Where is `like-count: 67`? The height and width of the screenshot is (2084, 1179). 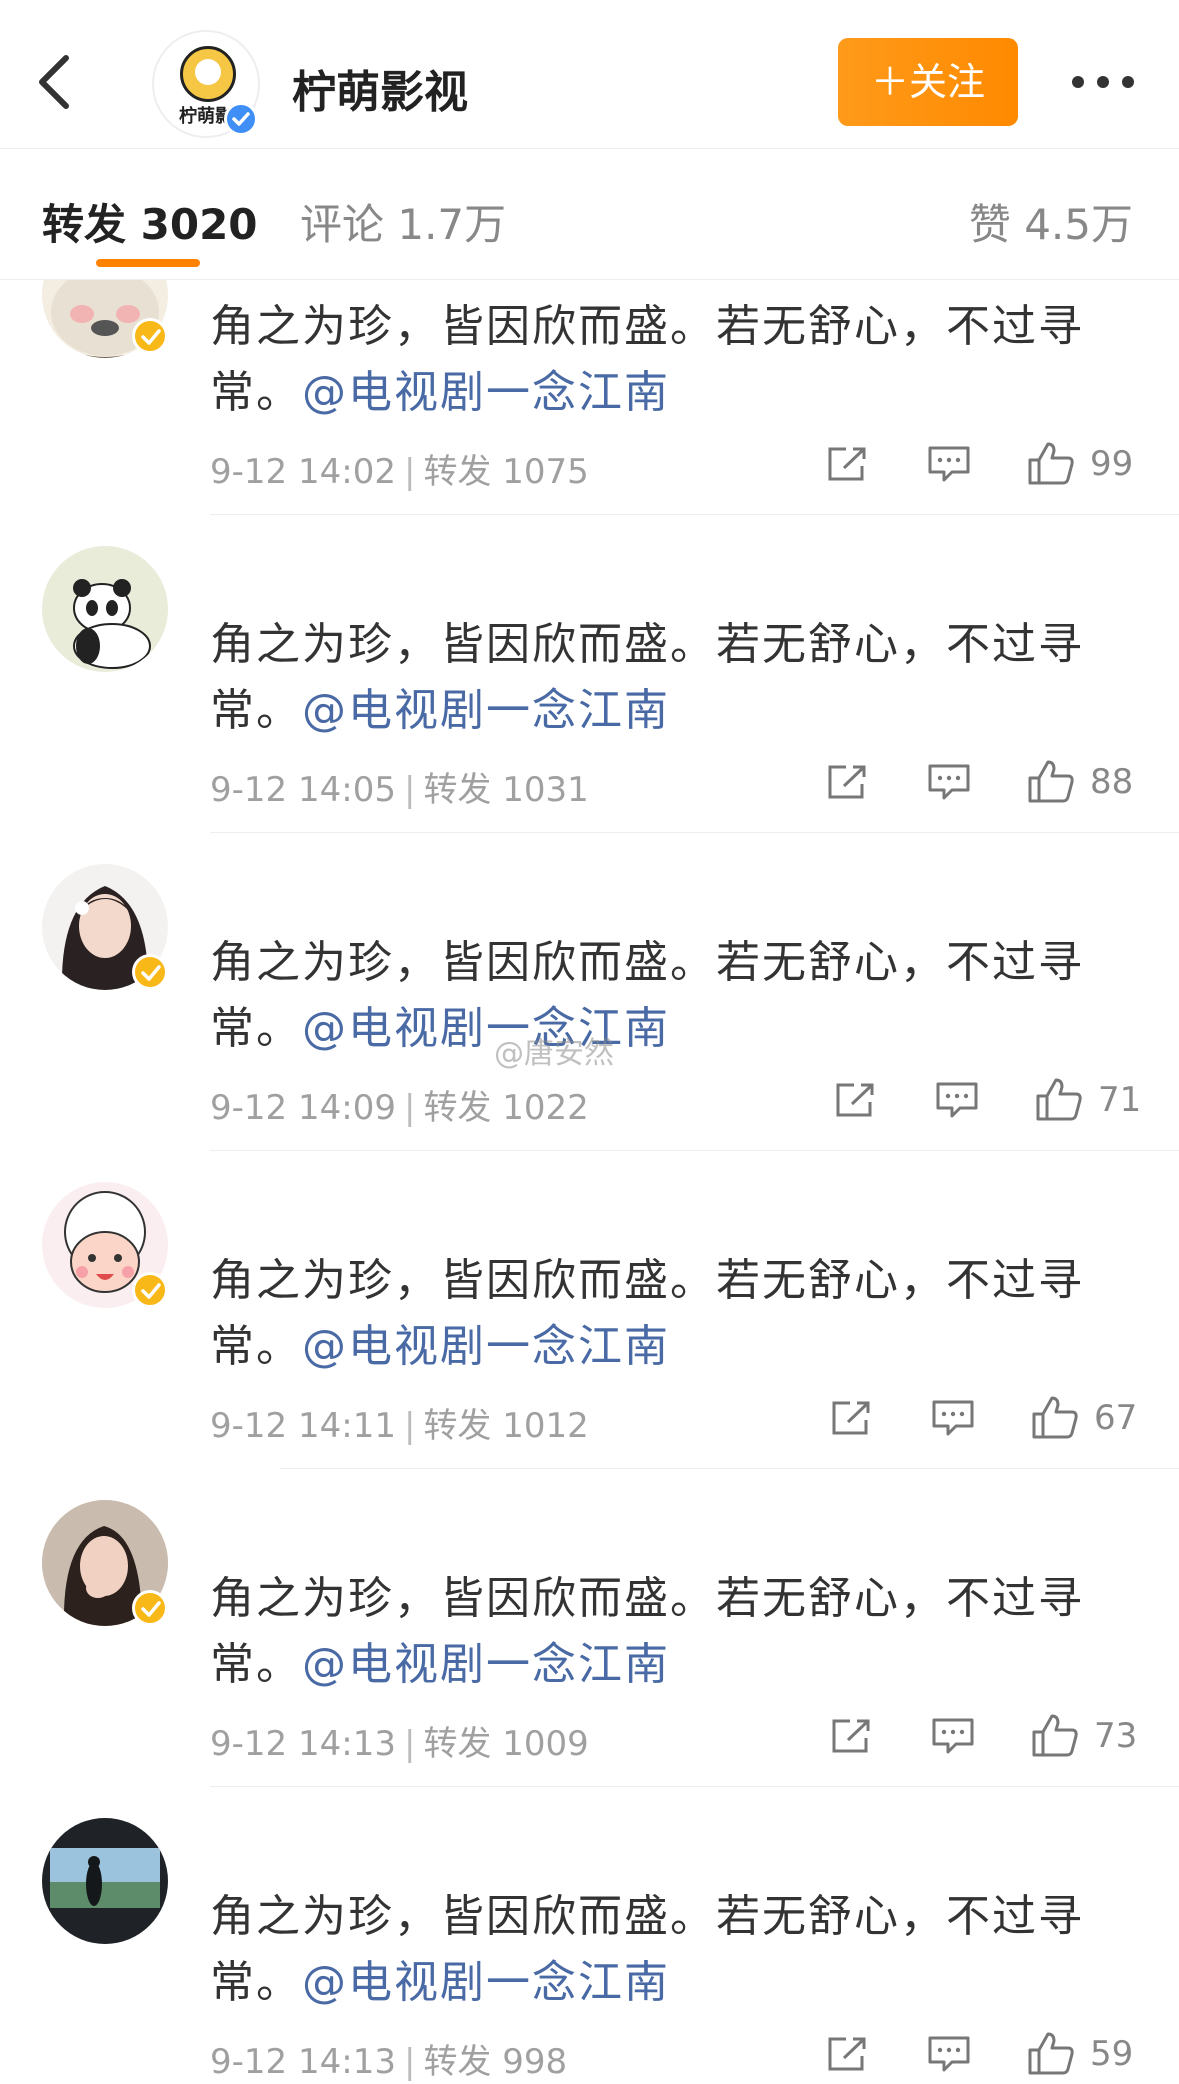
like-count: 67 is located at coordinates (1116, 1418).